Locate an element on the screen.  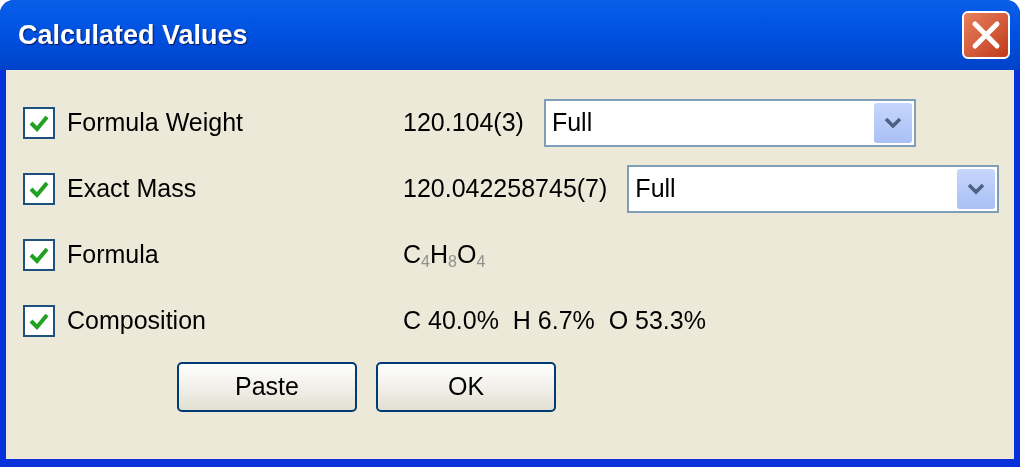
value-text: 120.042258745(7) is located at coordinates (505, 189).